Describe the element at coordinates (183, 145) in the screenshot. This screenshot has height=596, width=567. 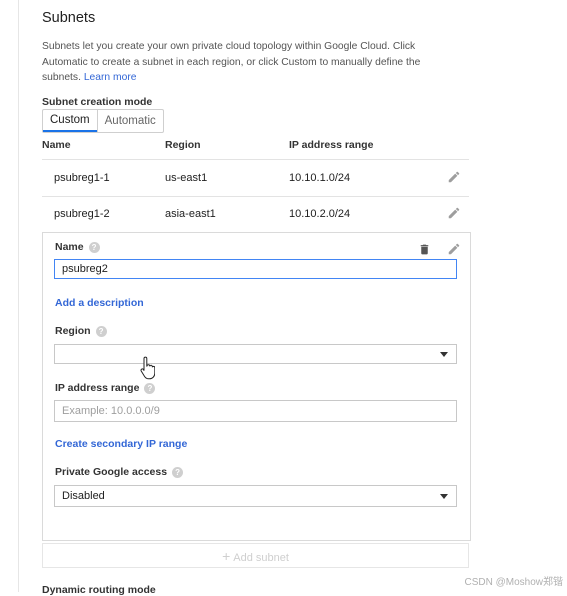
I see `col-header-region: Region` at that location.